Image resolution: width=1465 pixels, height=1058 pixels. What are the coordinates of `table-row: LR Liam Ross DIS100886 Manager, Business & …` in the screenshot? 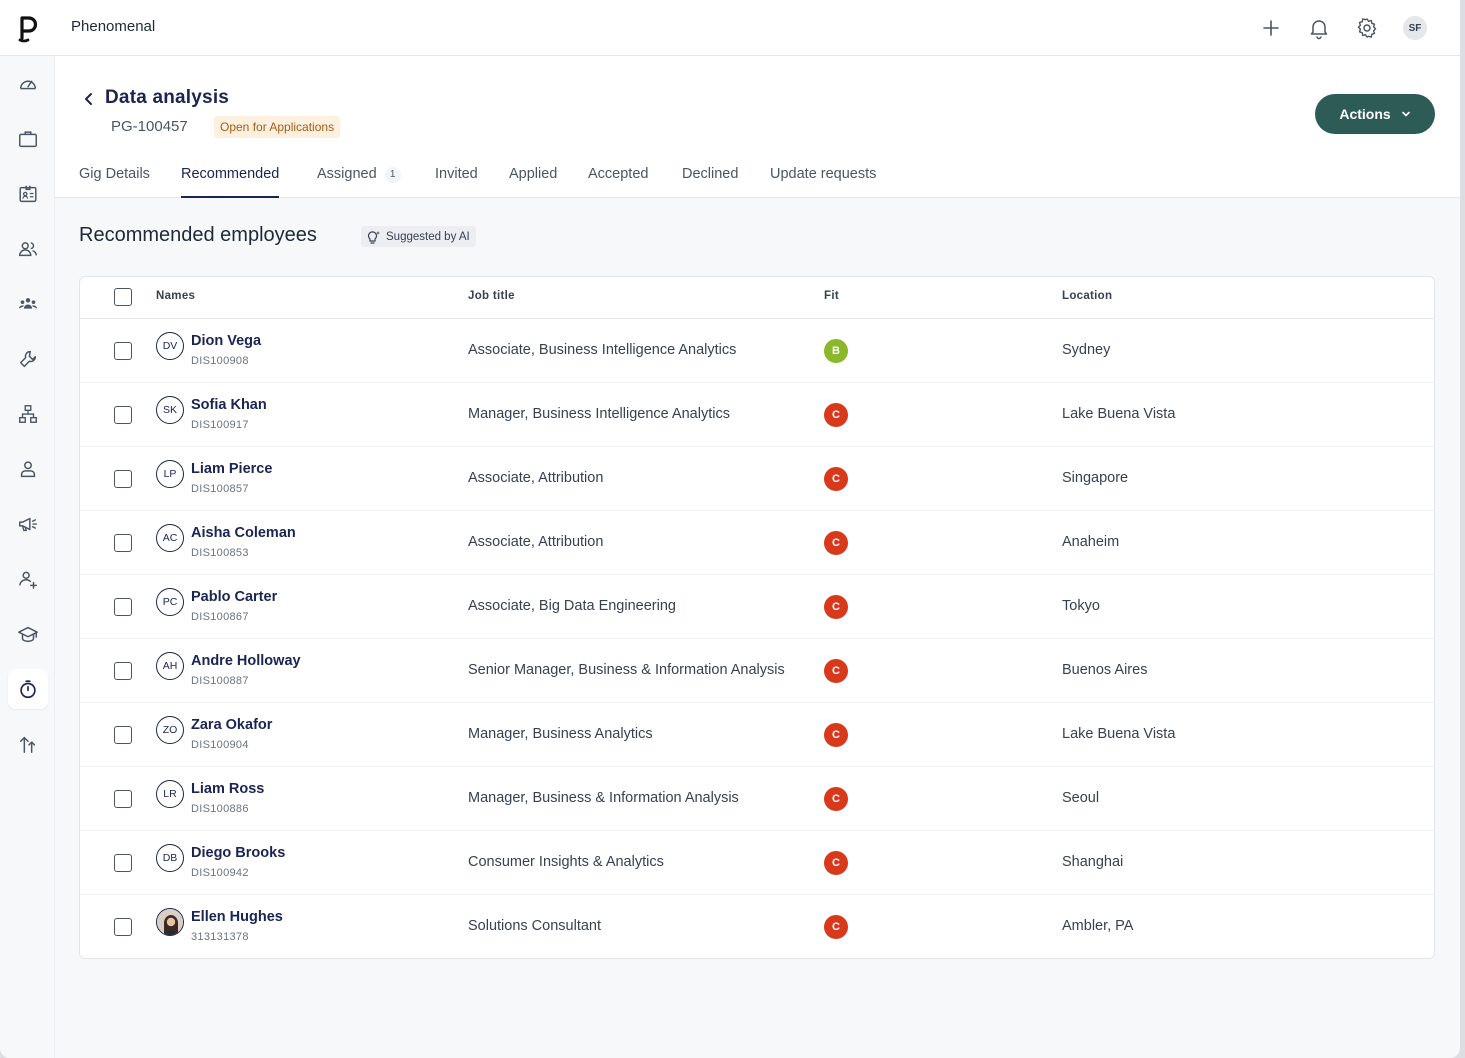 It's located at (757, 799).